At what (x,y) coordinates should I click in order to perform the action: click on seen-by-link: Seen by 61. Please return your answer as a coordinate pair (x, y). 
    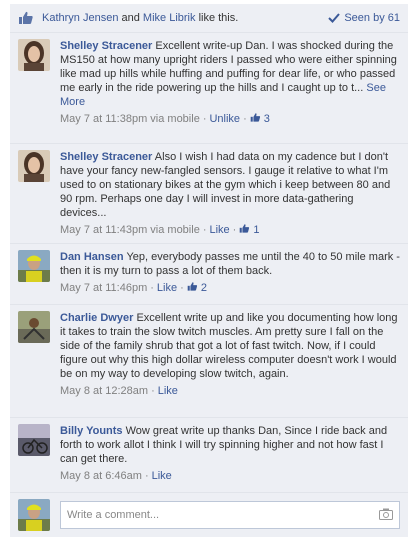
    Looking at the image, I should click on (364, 18).